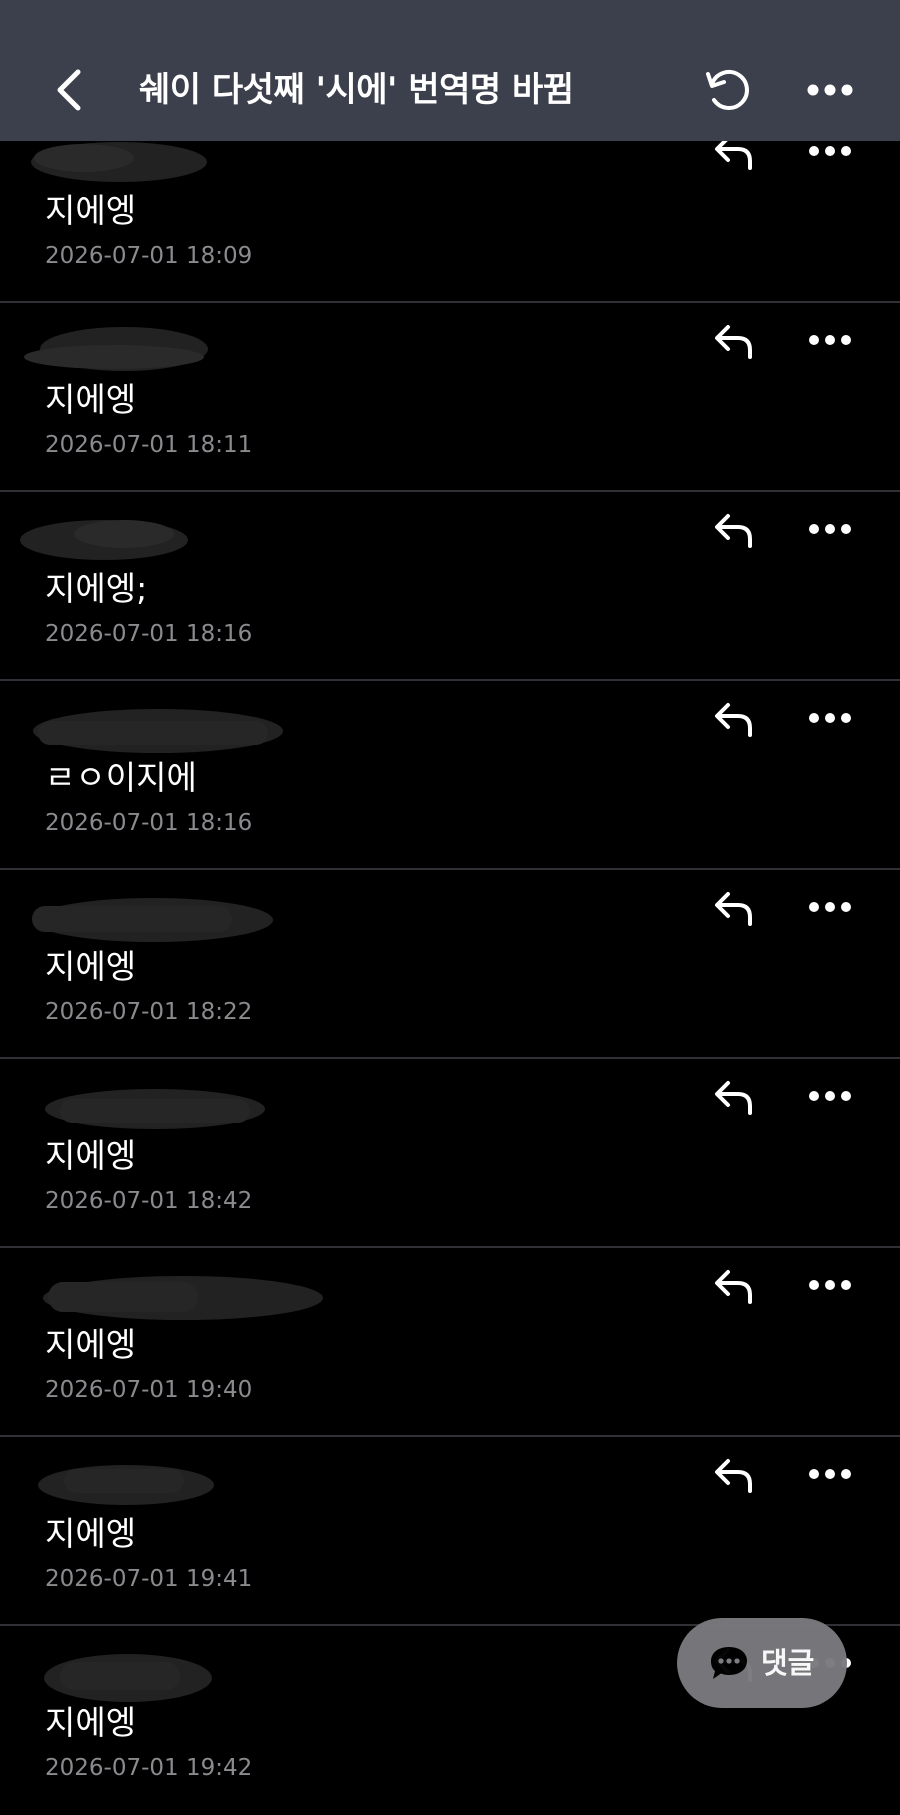 Image resolution: width=900 pixels, height=1815 pixels. I want to click on comment-date: 2026-07-01 18:09, so click(149, 256).